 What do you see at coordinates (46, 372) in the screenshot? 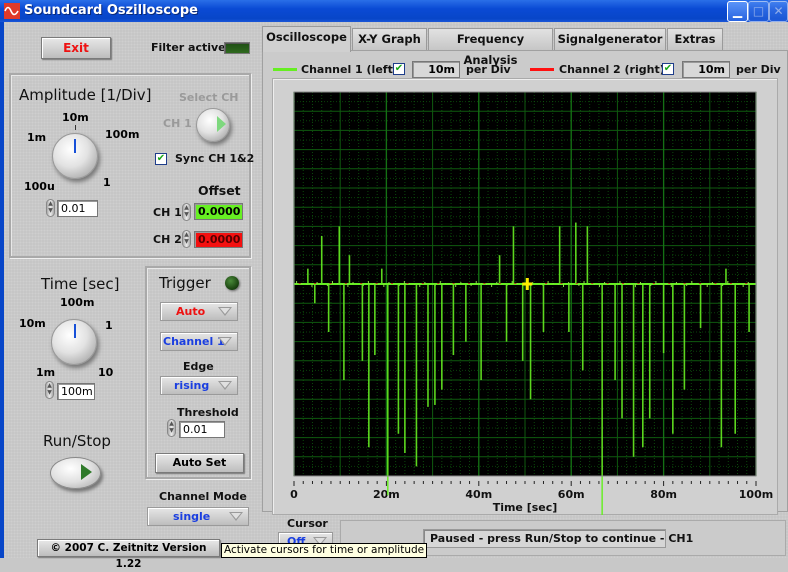
I see `time-tick-1m: 1m` at bounding box center [46, 372].